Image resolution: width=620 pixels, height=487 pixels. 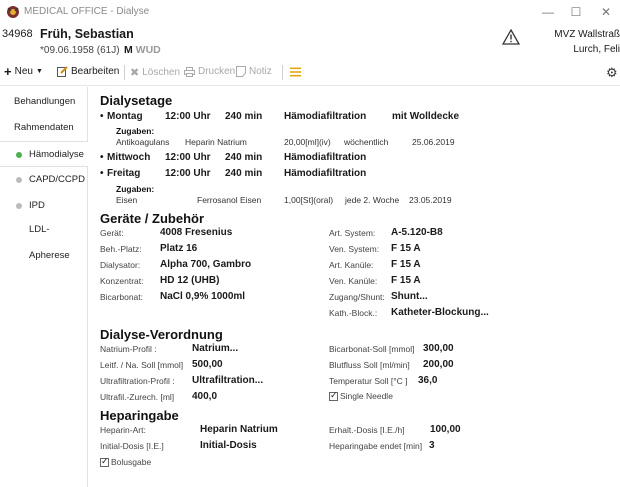 I want to click on gear-icon: ⚙, so click(x=612, y=72).